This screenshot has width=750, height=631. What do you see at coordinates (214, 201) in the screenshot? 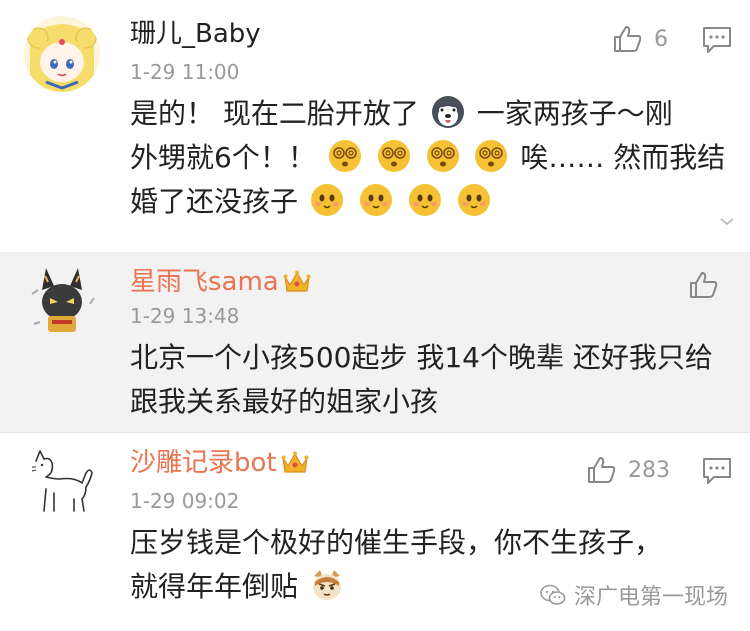
I see `comment-text-segment: 婚了还没孩子` at bounding box center [214, 201].